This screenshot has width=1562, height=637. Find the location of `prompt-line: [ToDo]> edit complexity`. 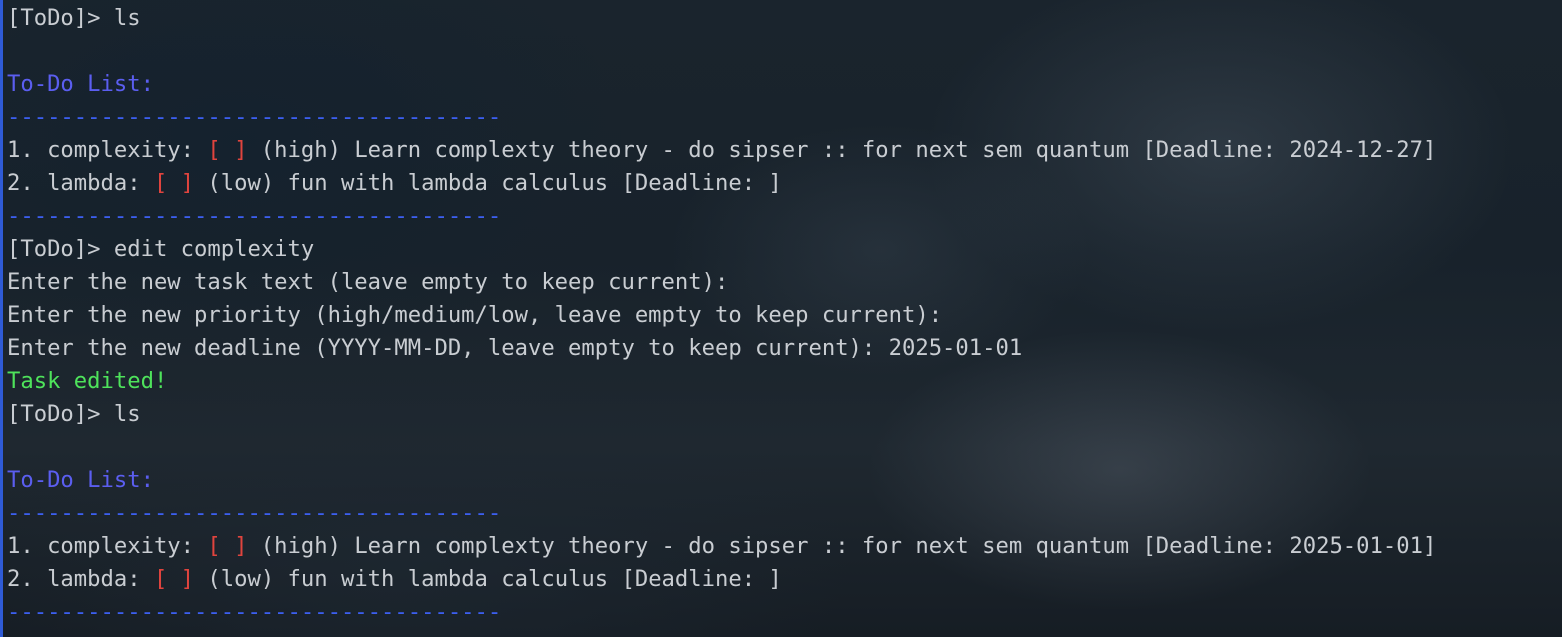

prompt-line: [ToDo]> edit complexity is located at coordinates (160, 249).